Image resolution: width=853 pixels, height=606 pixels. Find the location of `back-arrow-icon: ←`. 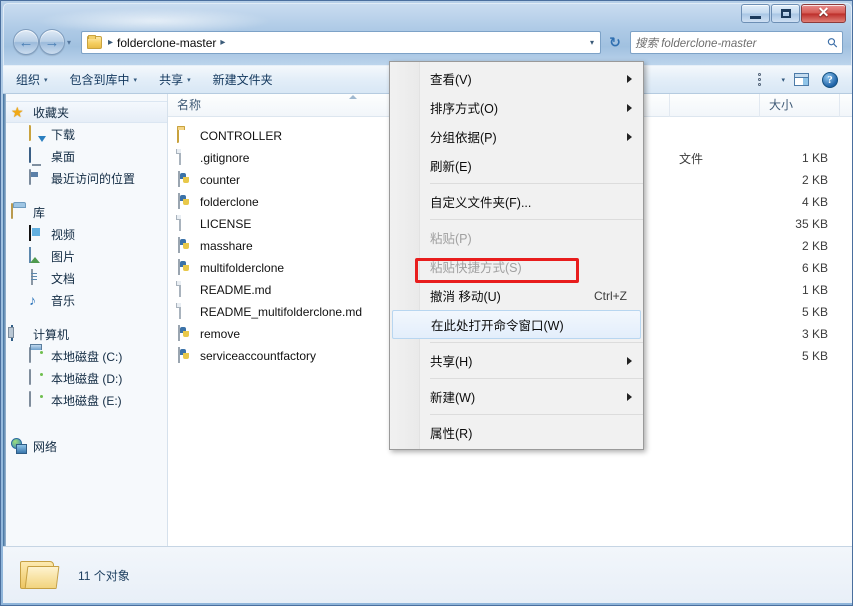

back-arrow-icon: ← is located at coordinates (26, 42).